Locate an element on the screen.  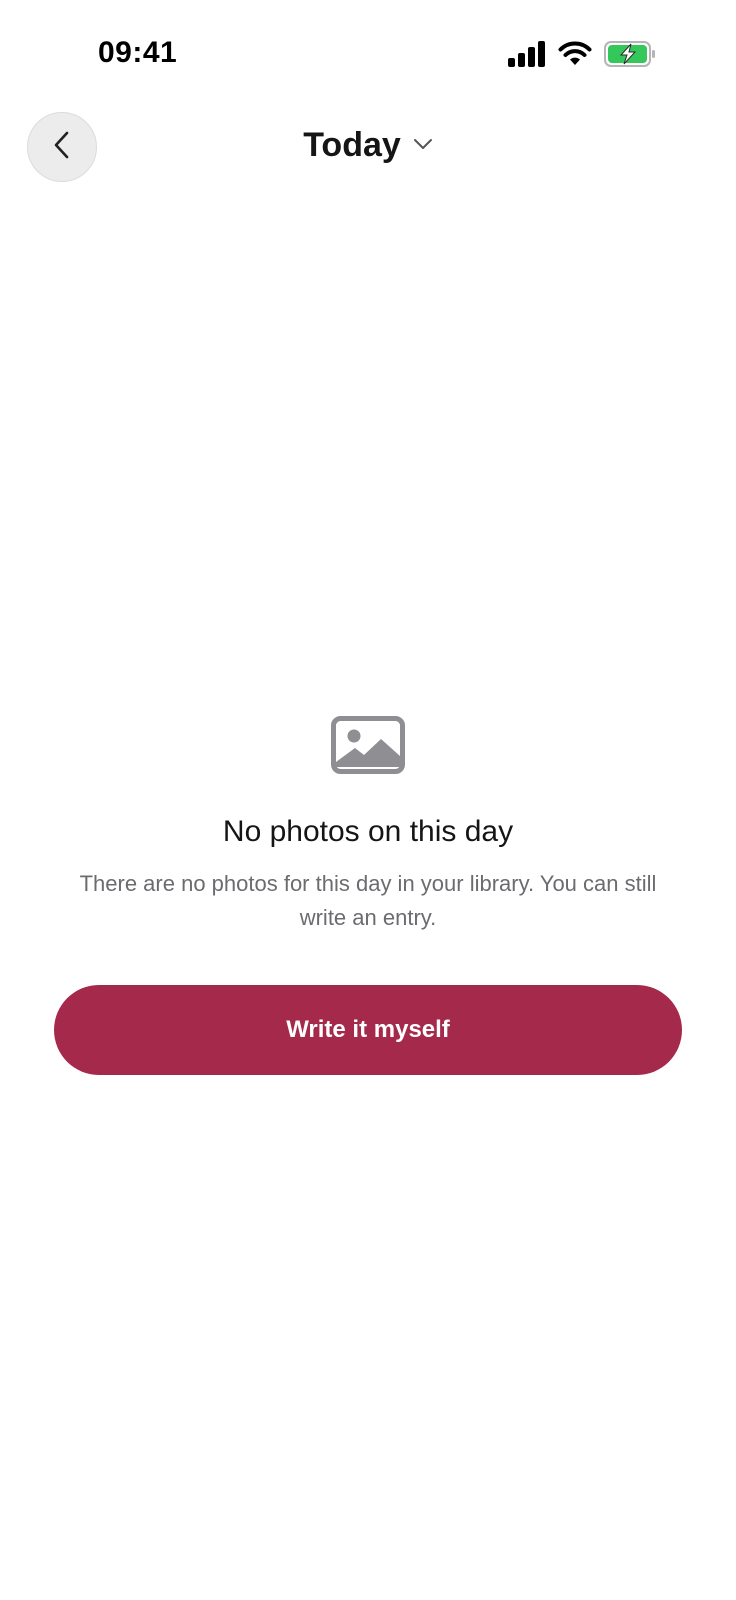
cellular-signal-icon is located at coordinates (527, 54).